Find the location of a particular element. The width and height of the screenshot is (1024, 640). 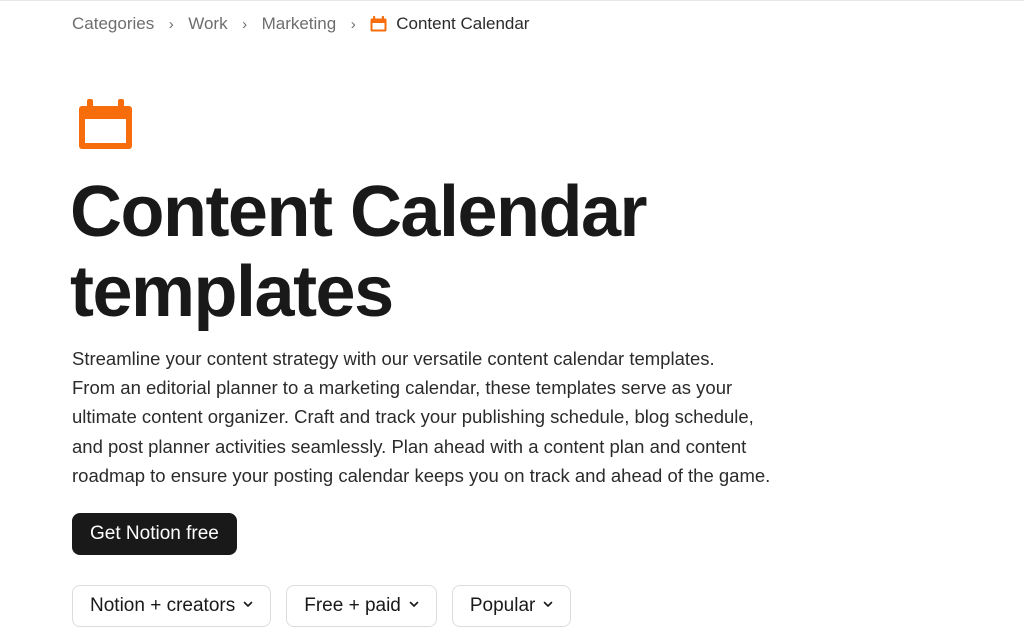

top-divider is located at coordinates (512, 0).